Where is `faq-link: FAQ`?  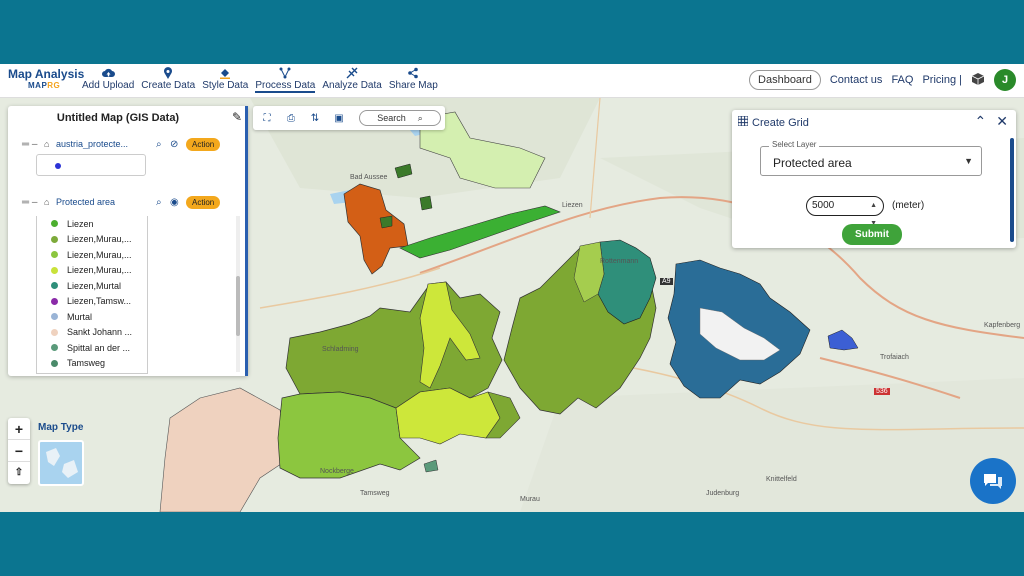 faq-link: FAQ is located at coordinates (902, 80).